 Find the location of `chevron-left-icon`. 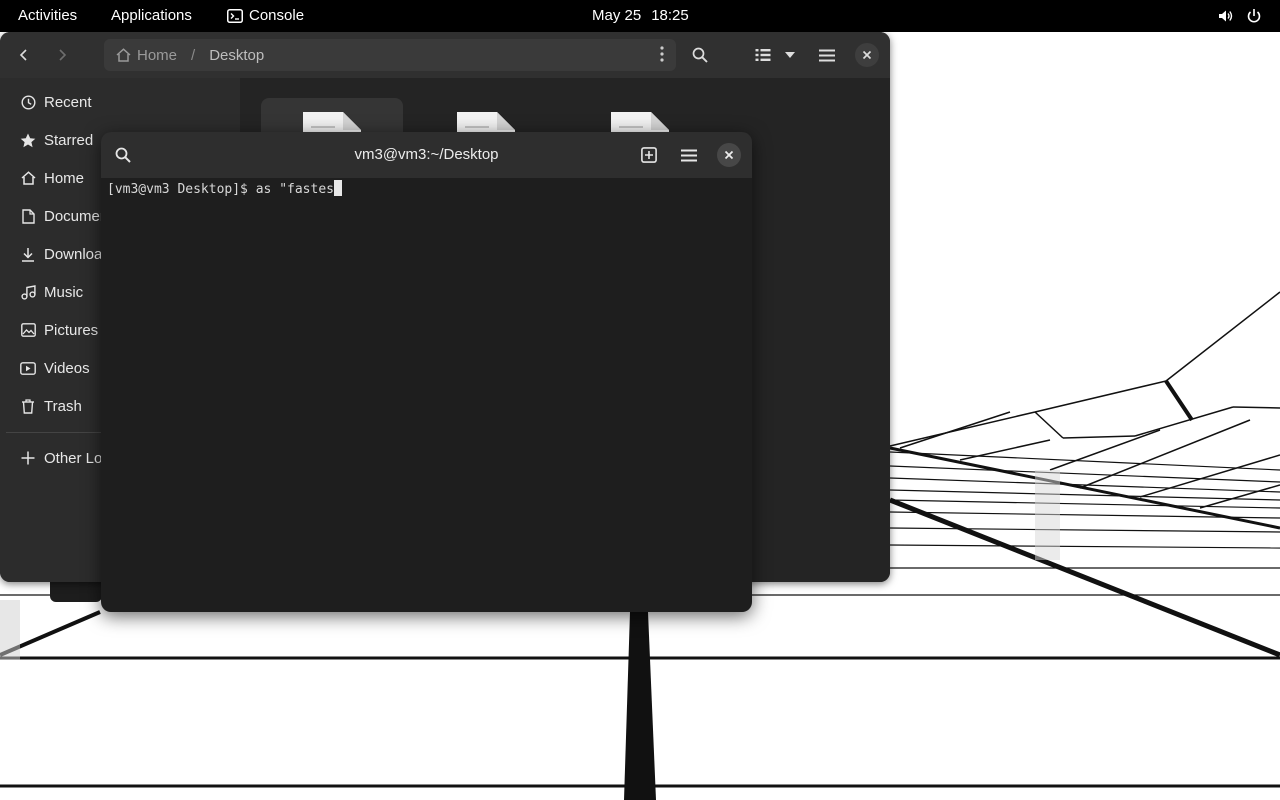

chevron-left-icon is located at coordinates (23, 55).